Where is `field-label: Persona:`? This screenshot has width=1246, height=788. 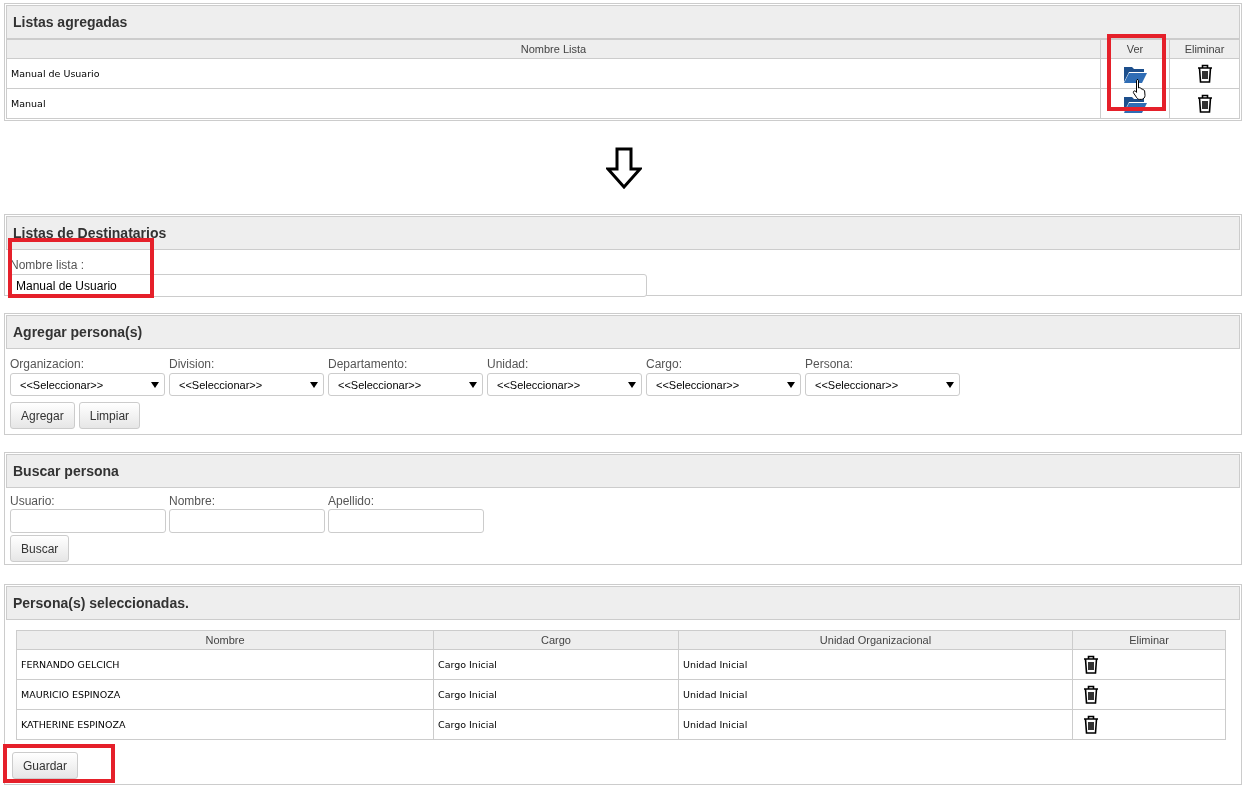
field-label: Persona: is located at coordinates (830, 364).